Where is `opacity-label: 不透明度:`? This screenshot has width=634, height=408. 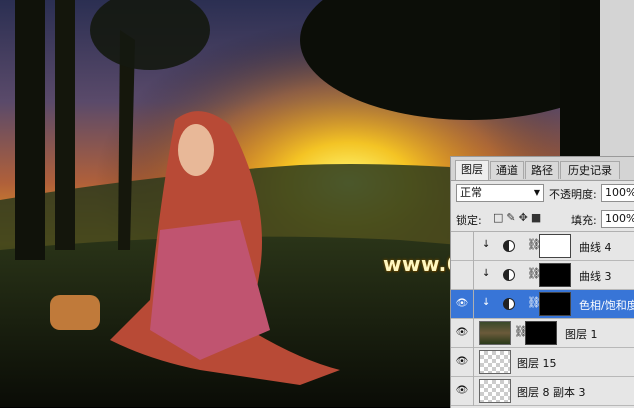 opacity-label: 不透明度: is located at coordinates (573, 194).